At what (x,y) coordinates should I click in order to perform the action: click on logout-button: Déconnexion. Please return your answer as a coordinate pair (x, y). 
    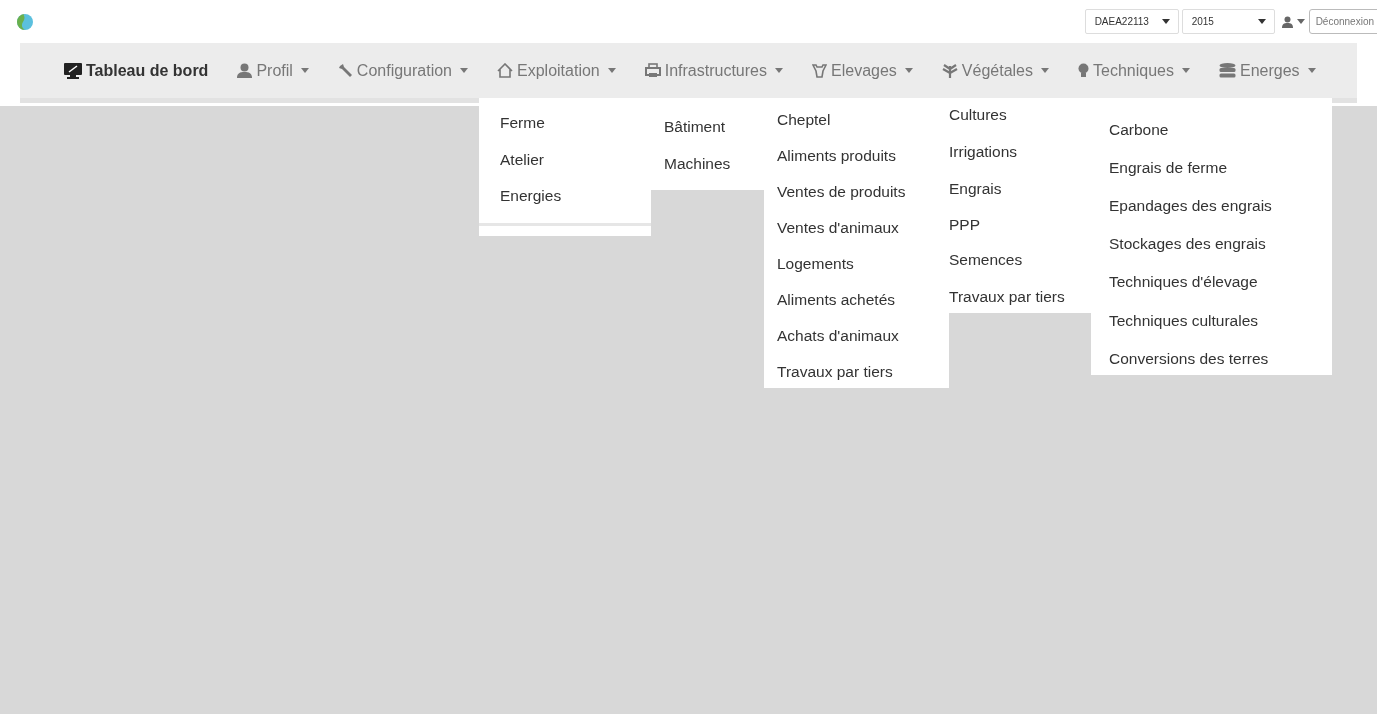
    Looking at the image, I should click on (1342, 21).